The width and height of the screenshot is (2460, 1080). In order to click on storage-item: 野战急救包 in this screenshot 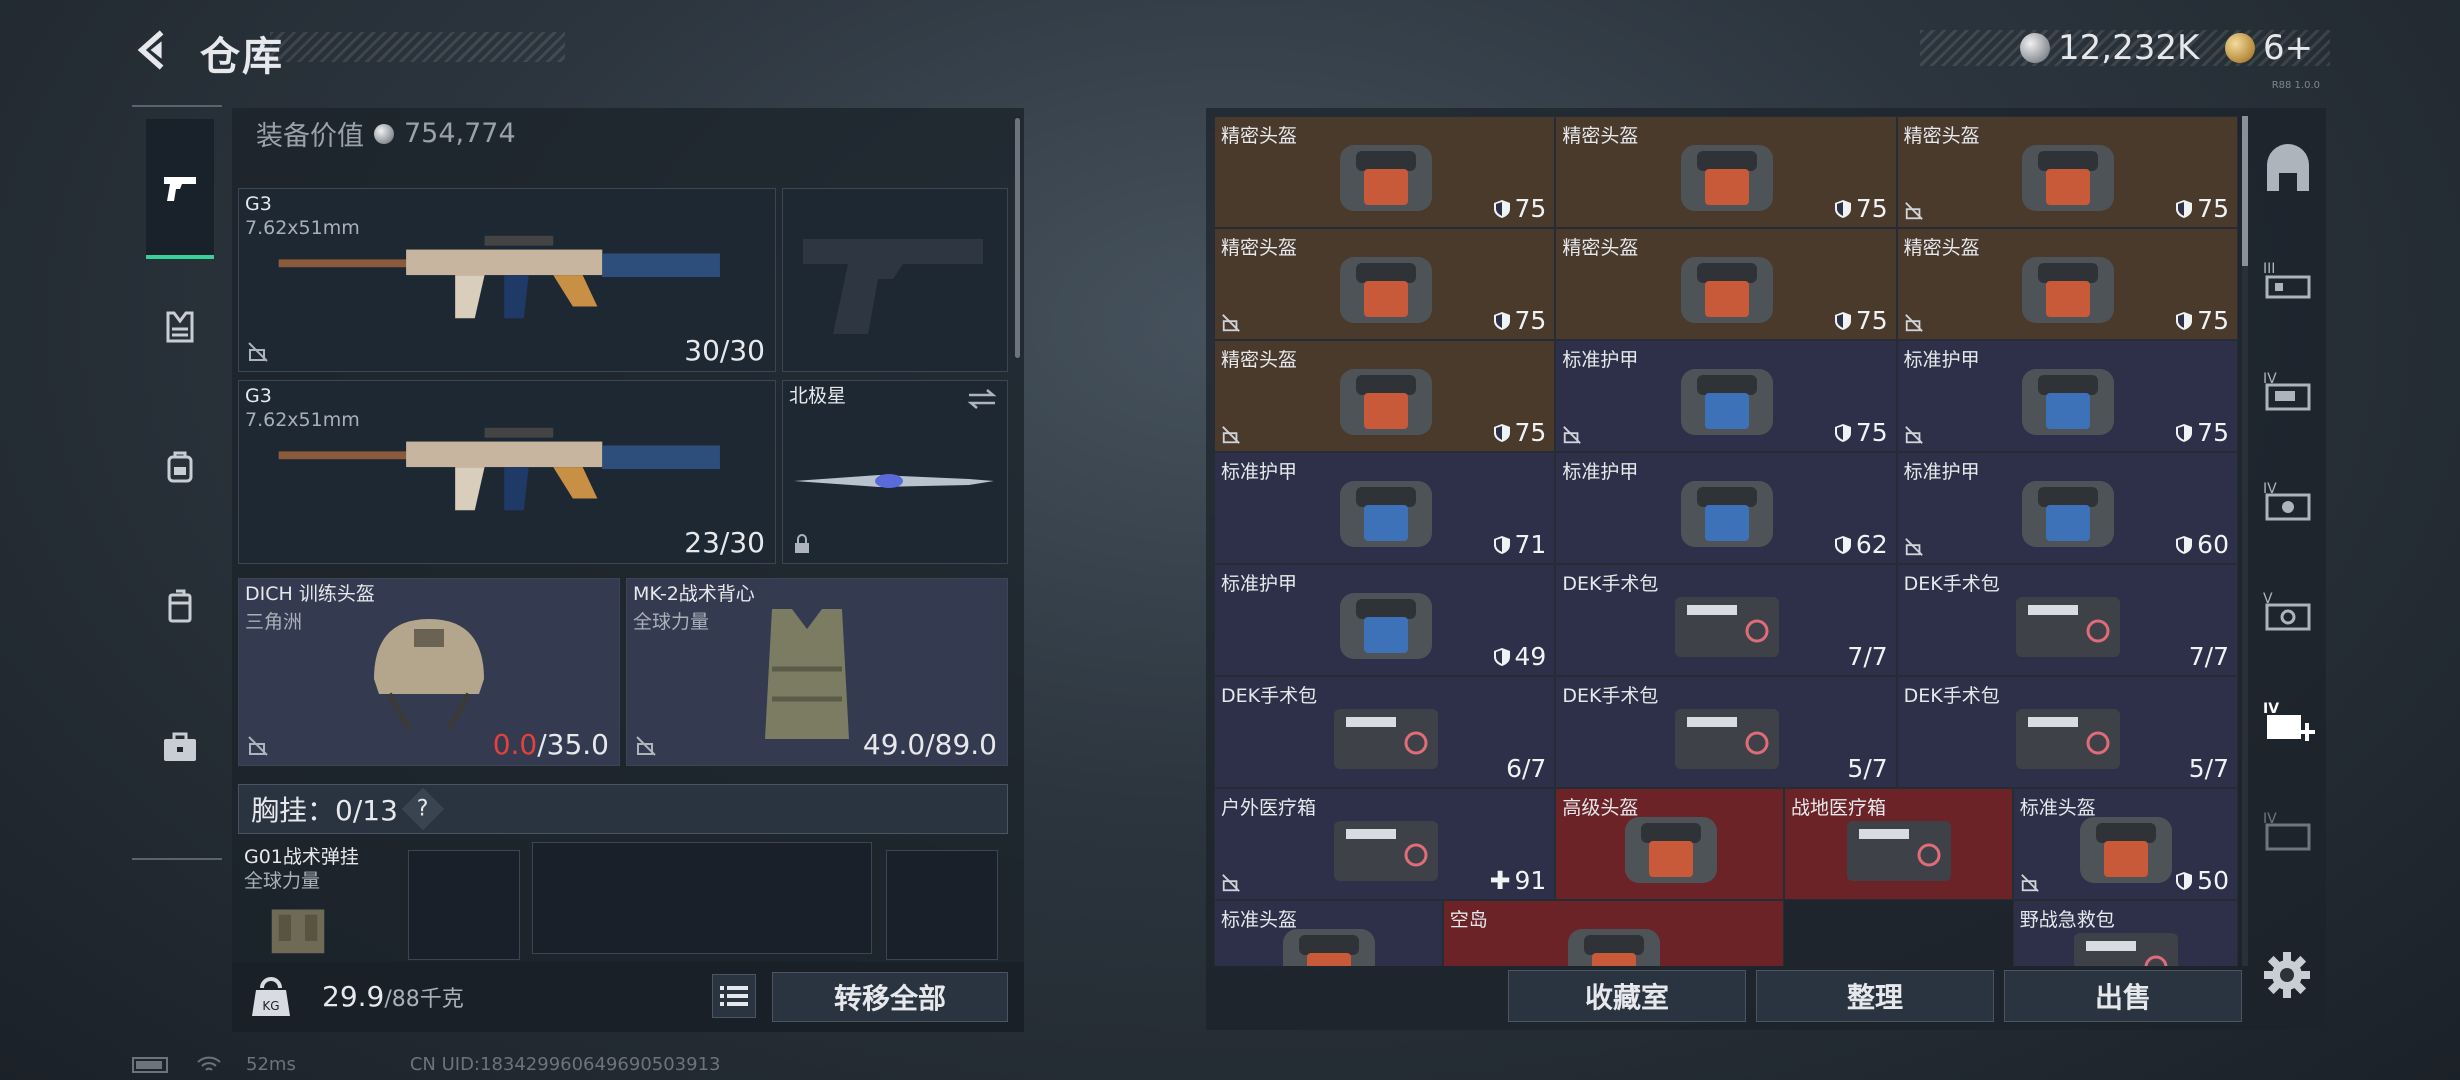, I will do `click(2125, 933)`.